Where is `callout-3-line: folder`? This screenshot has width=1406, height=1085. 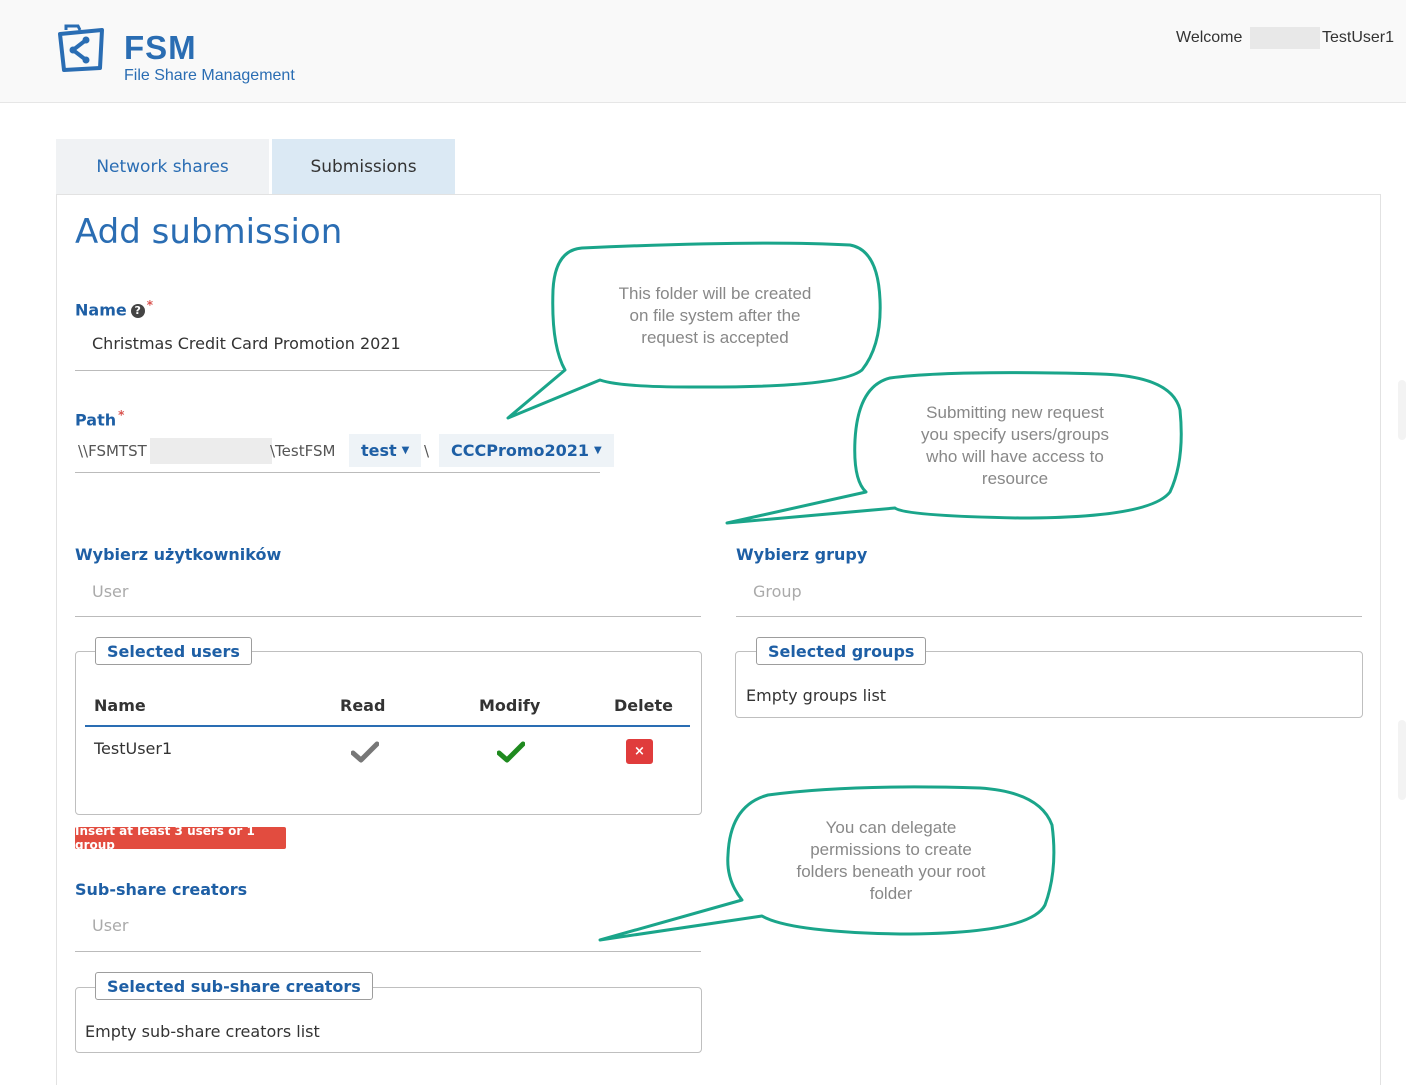 callout-3-line: folder is located at coordinates (891, 893).